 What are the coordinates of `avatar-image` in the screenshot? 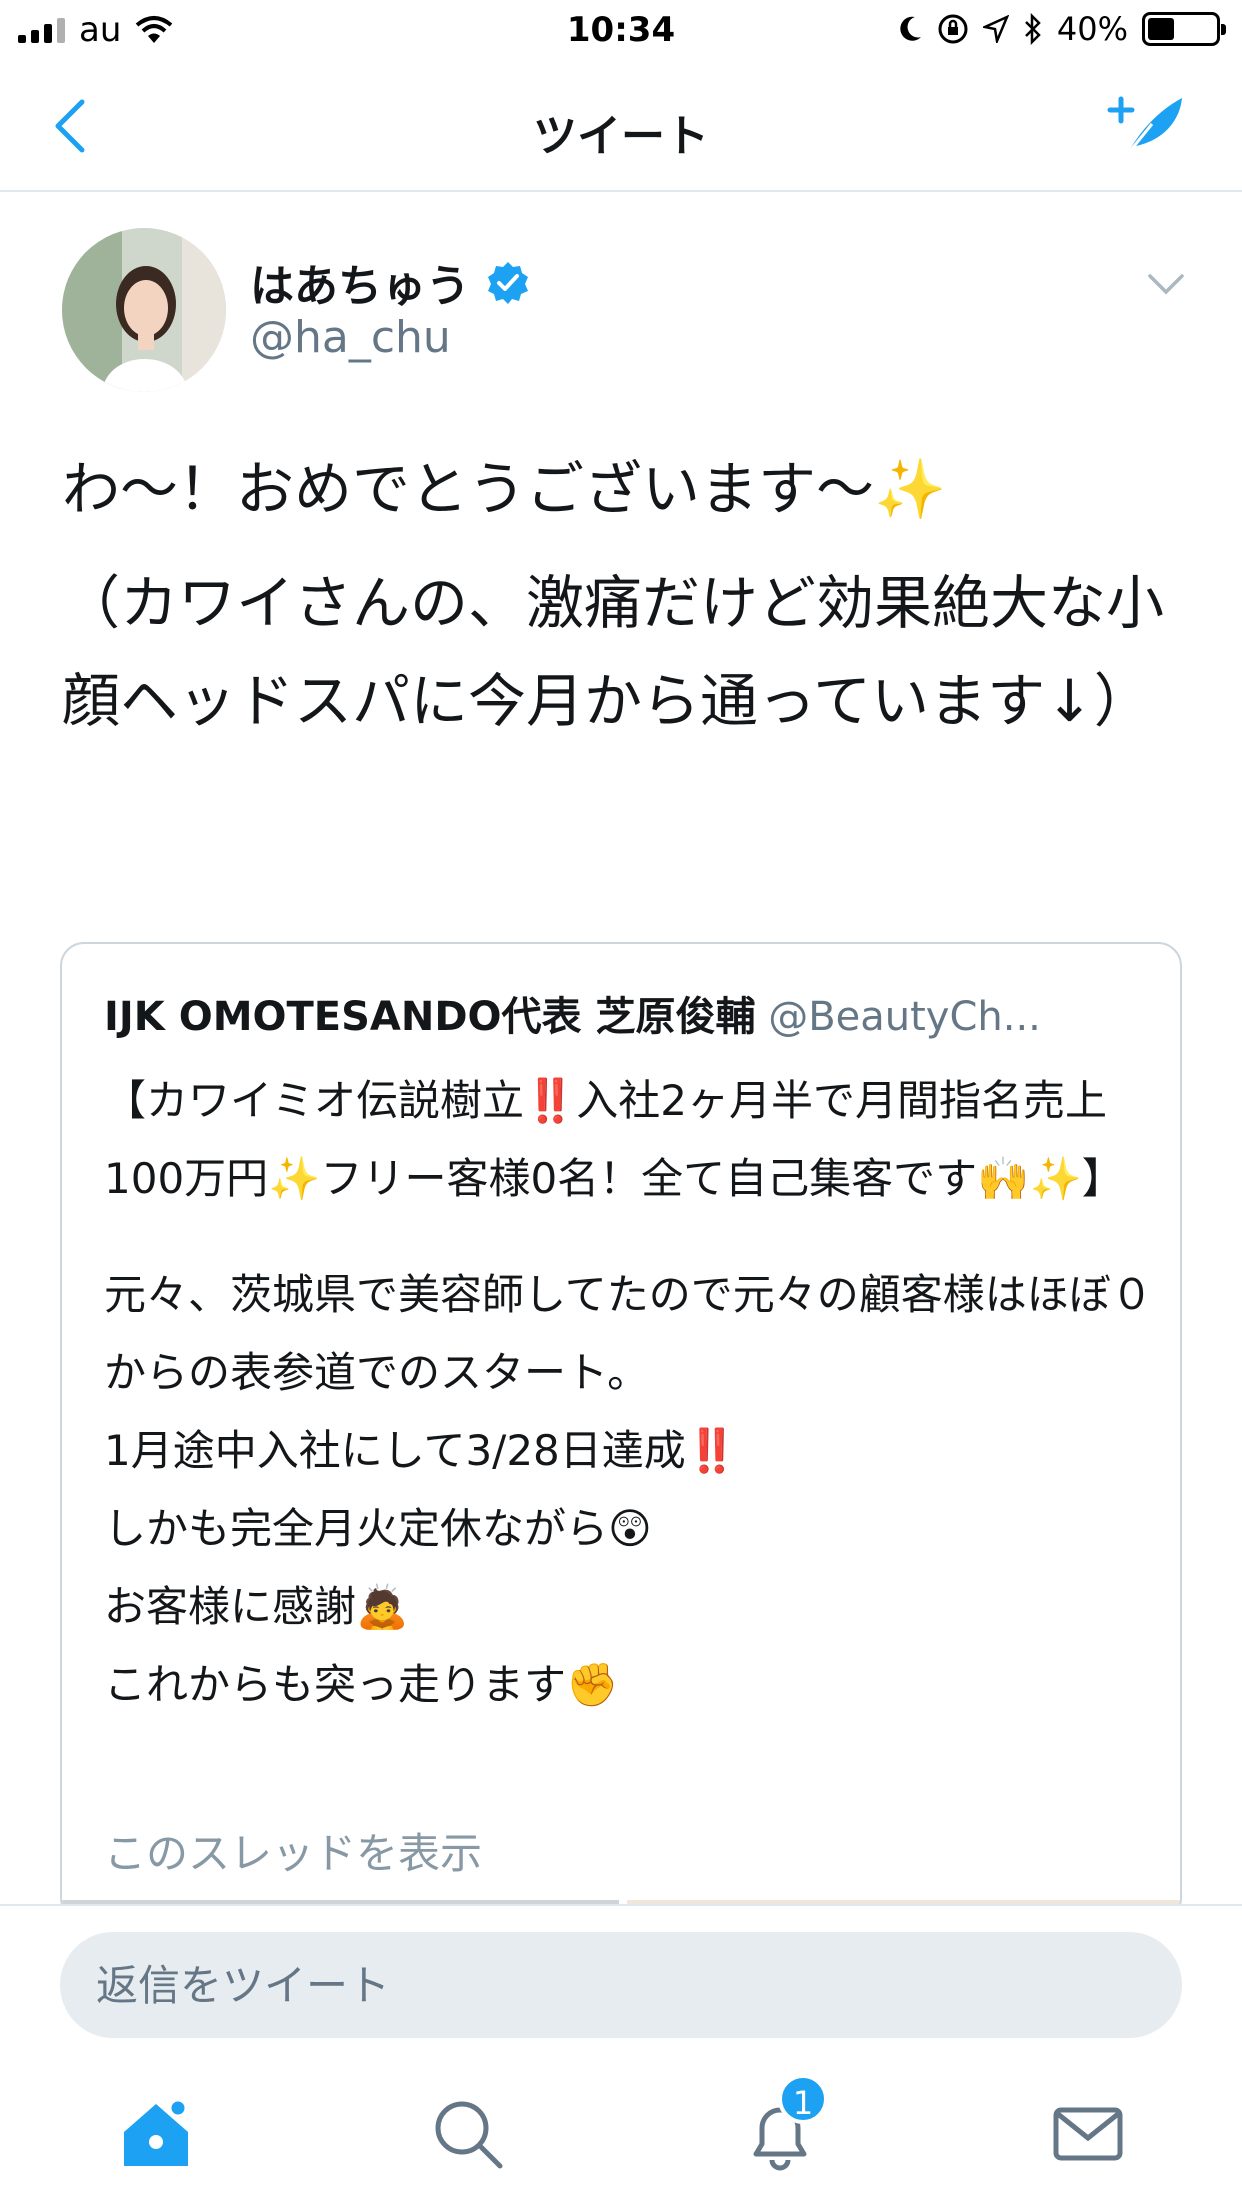 It's located at (144, 310).